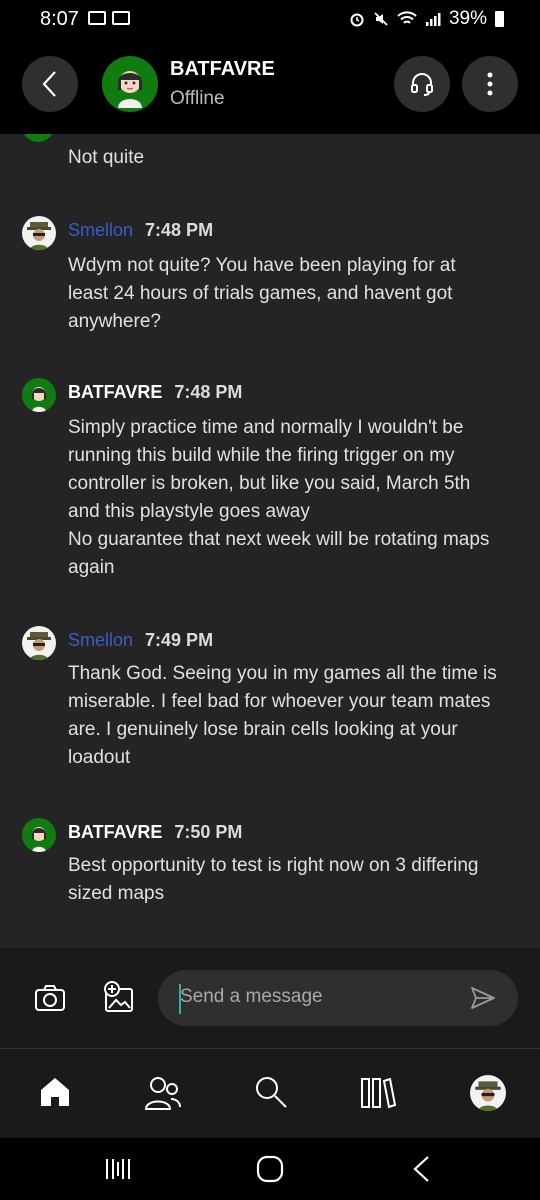 This screenshot has width=540, height=1200. Describe the element at coordinates (106, 157) in the screenshot. I see `message-text: Not quite` at that location.